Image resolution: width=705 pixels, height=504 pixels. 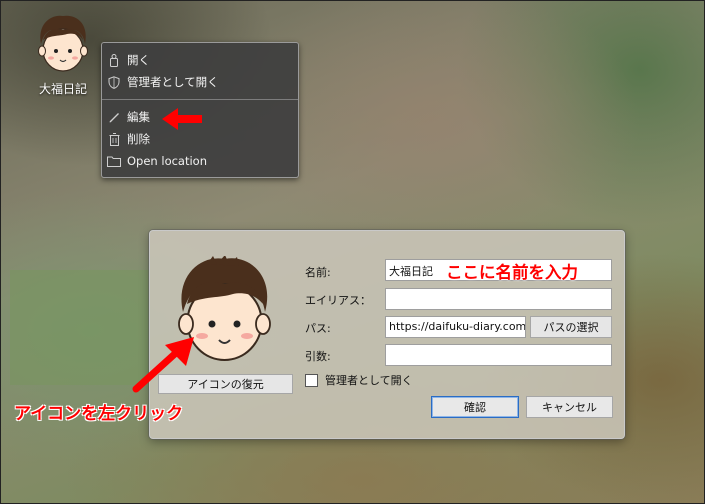 What do you see at coordinates (200, 99) in the screenshot?
I see `menu-separator` at bounding box center [200, 99].